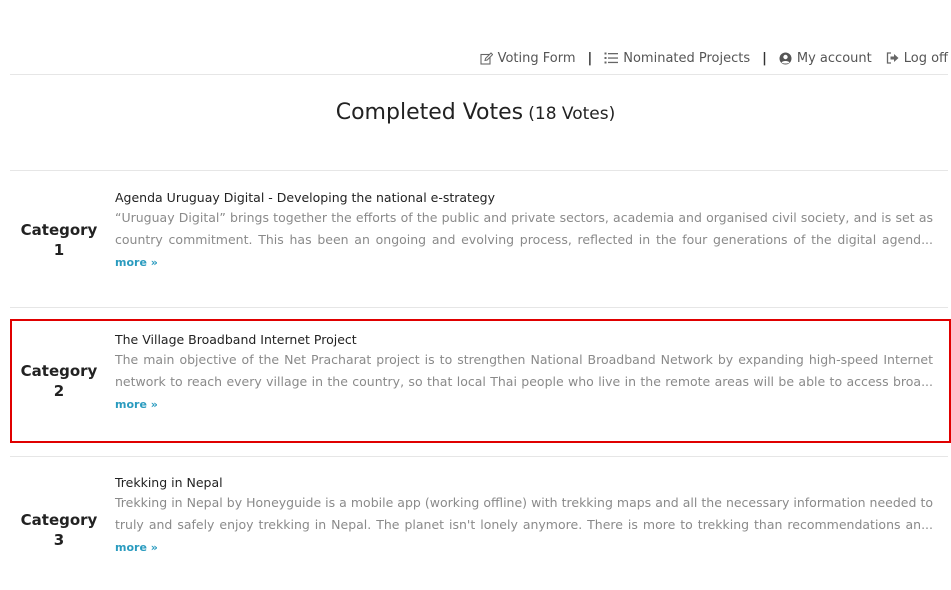 The height and width of the screenshot is (590, 951). What do you see at coordinates (785, 58) in the screenshot?
I see `user-circle-icon` at bounding box center [785, 58].